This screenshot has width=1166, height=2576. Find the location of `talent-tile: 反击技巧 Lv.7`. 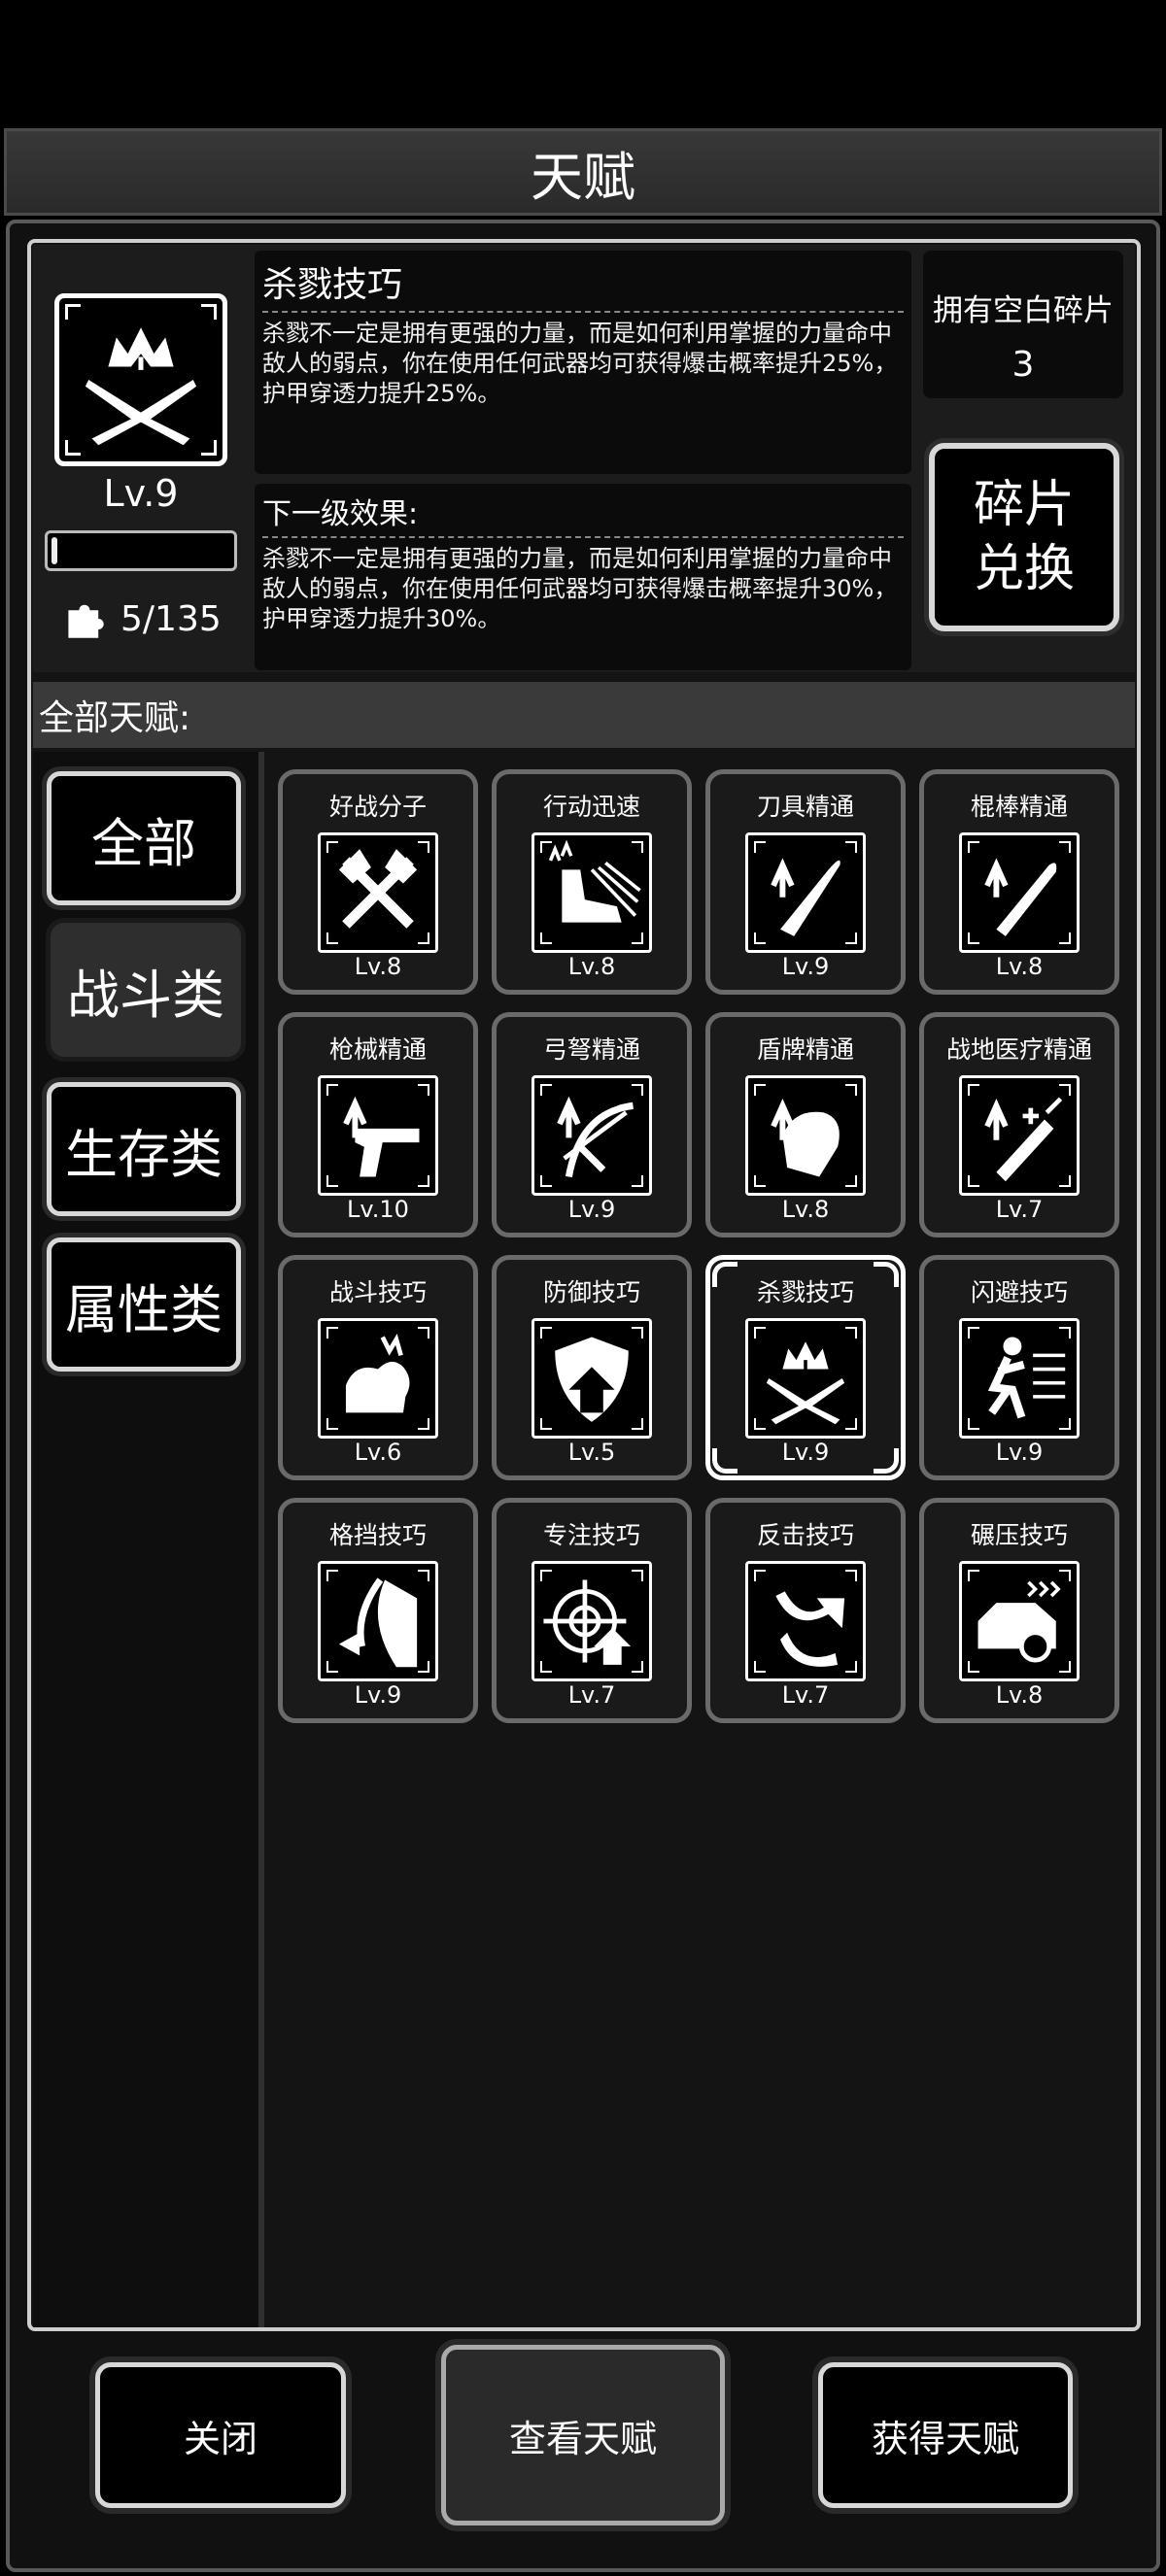

talent-tile: 反击技巧 Lv.7 is located at coordinates (805, 1610).